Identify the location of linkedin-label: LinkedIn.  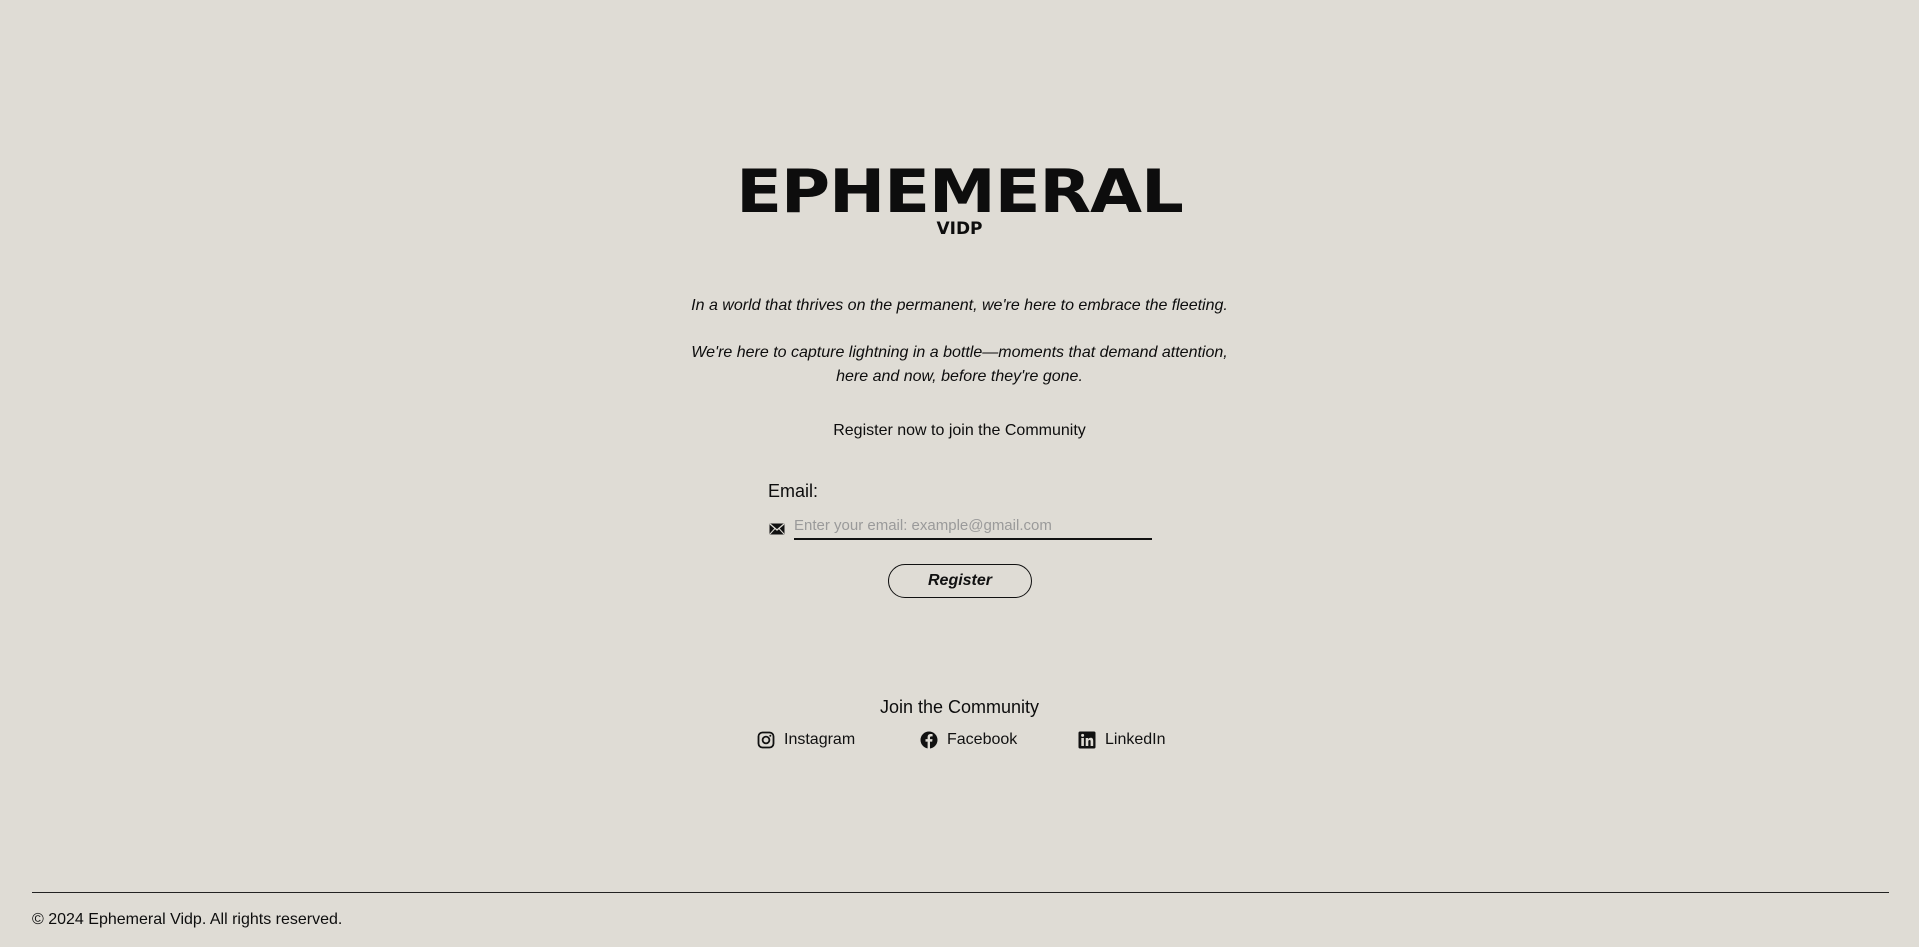
(1135, 739).